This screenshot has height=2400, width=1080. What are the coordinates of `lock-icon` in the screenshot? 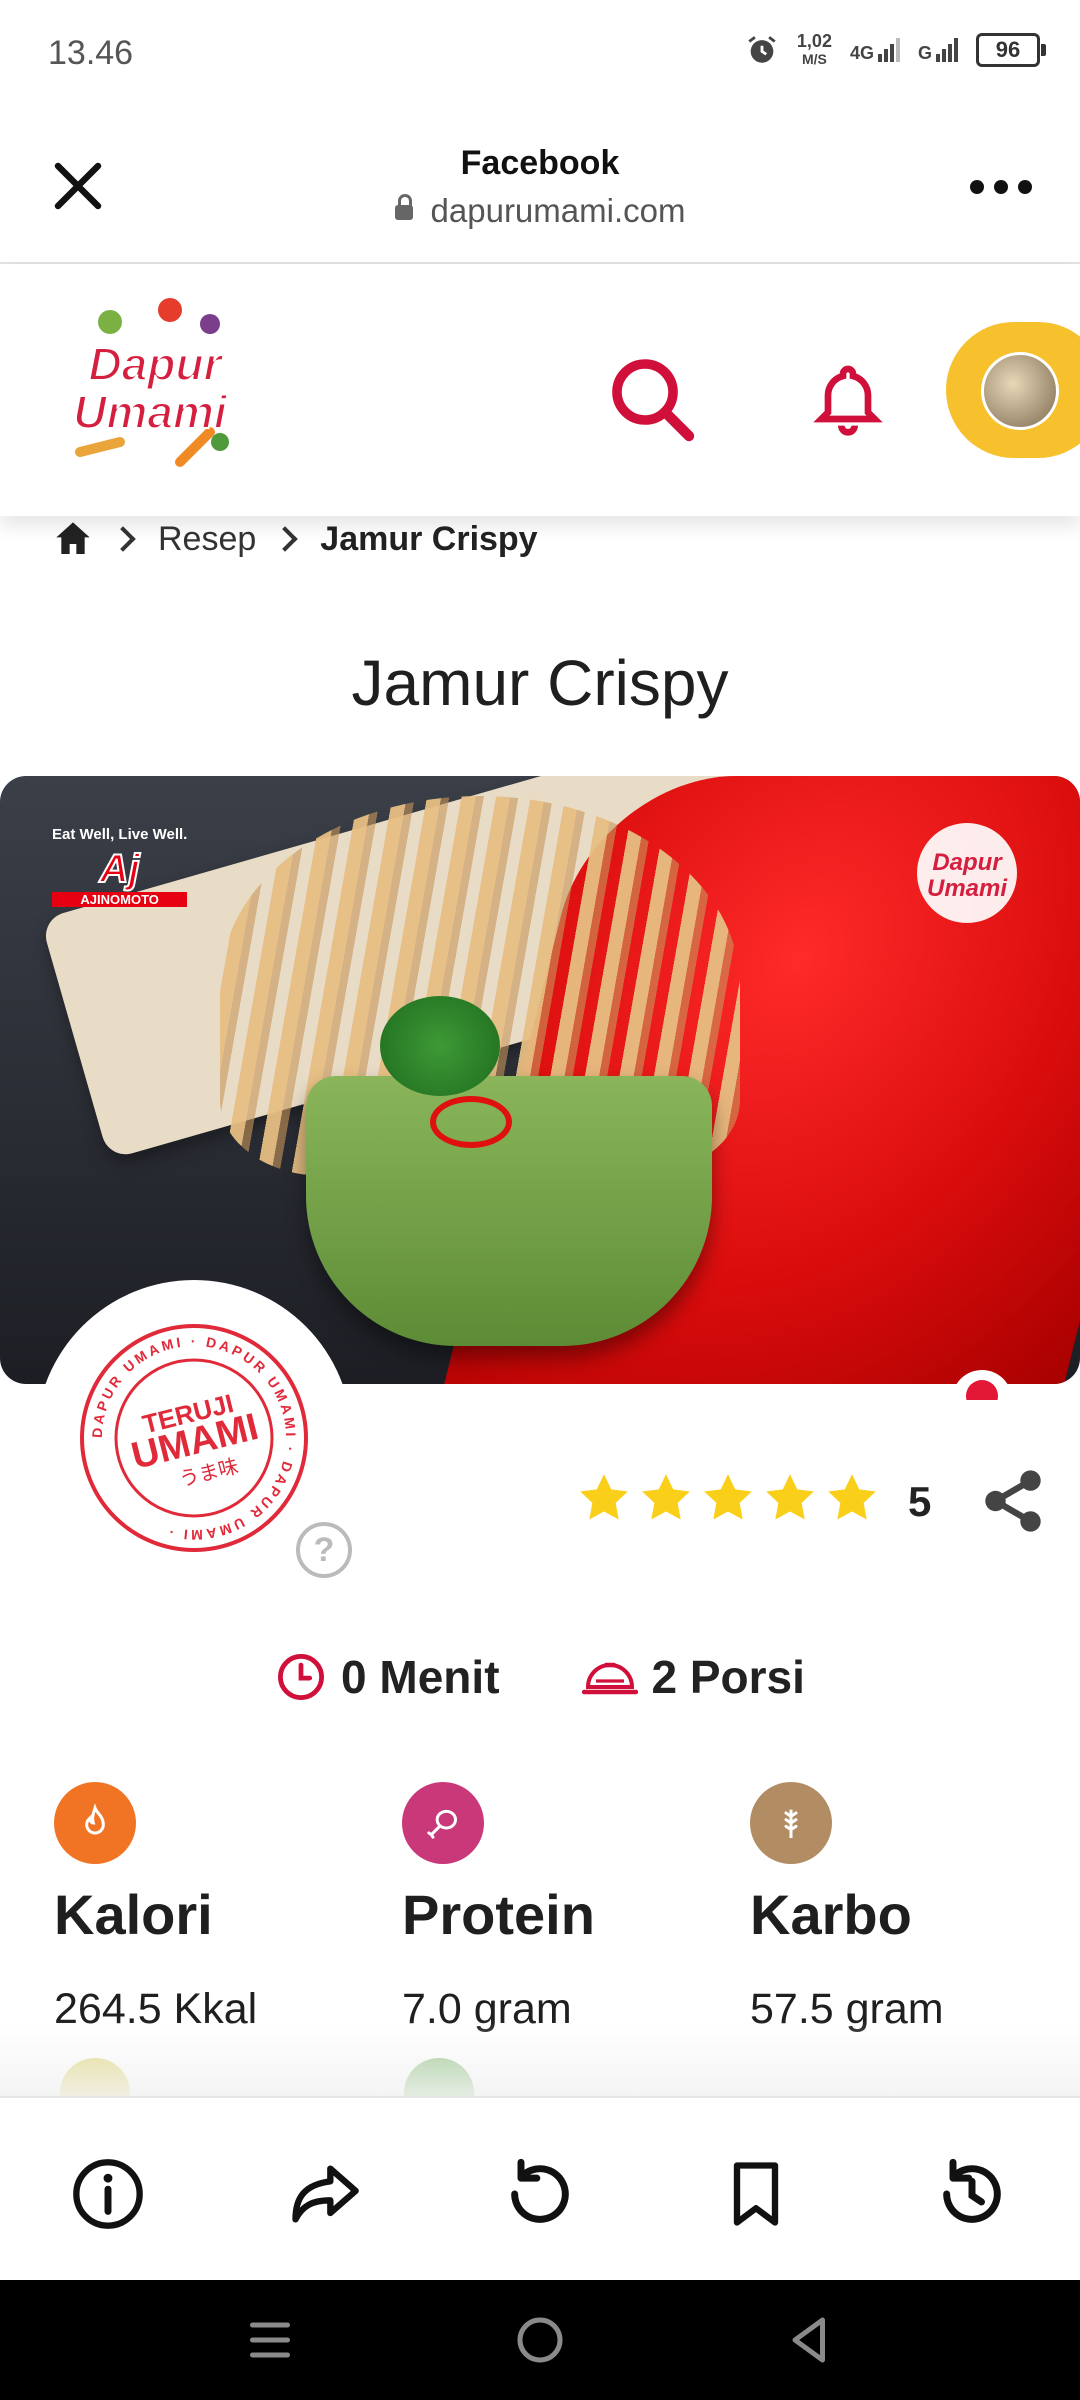 It's located at (403, 207).